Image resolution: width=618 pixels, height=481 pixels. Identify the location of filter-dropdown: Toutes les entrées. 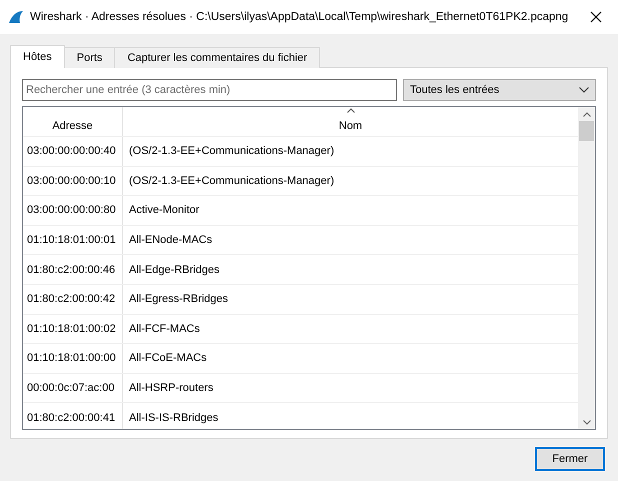
(499, 90).